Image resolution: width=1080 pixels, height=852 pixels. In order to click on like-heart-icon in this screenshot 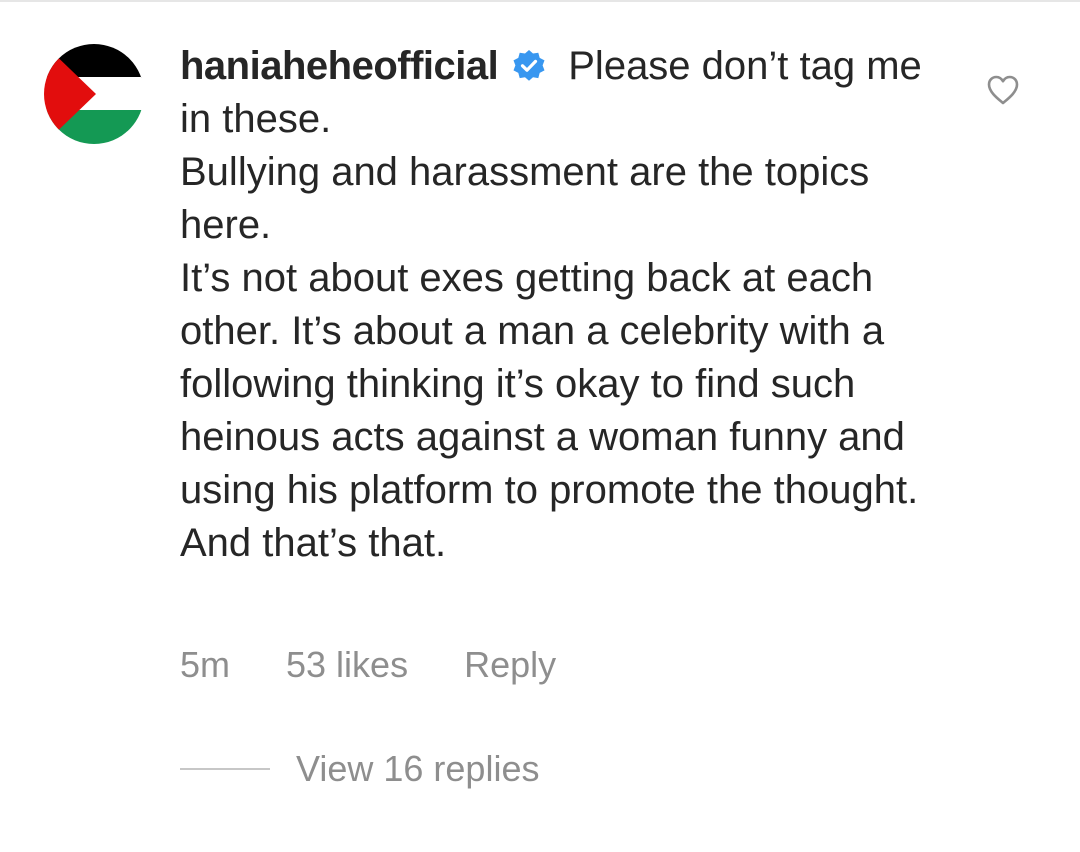, I will do `click(1003, 90)`.